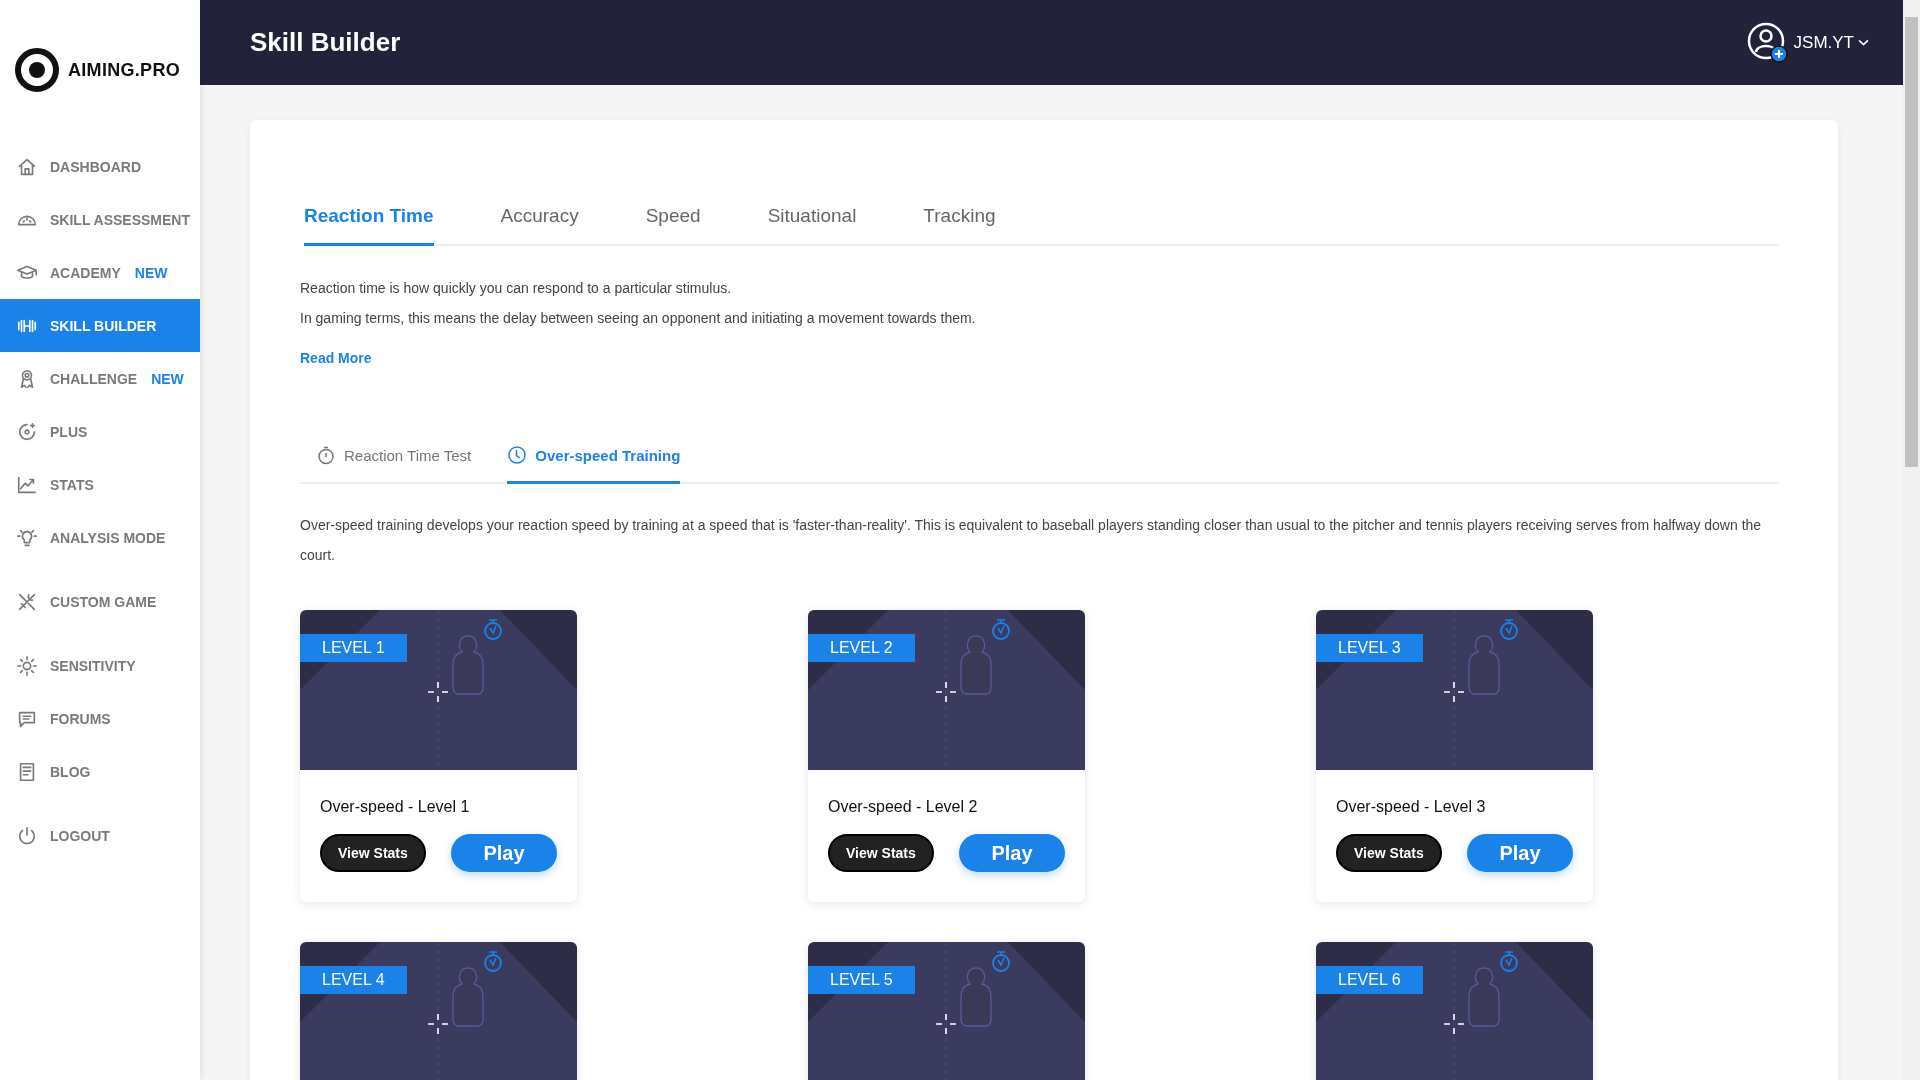 Image resolution: width=1920 pixels, height=1080 pixels. What do you see at coordinates (100, 484) in the screenshot?
I see `sidebar-item: STATS` at bounding box center [100, 484].